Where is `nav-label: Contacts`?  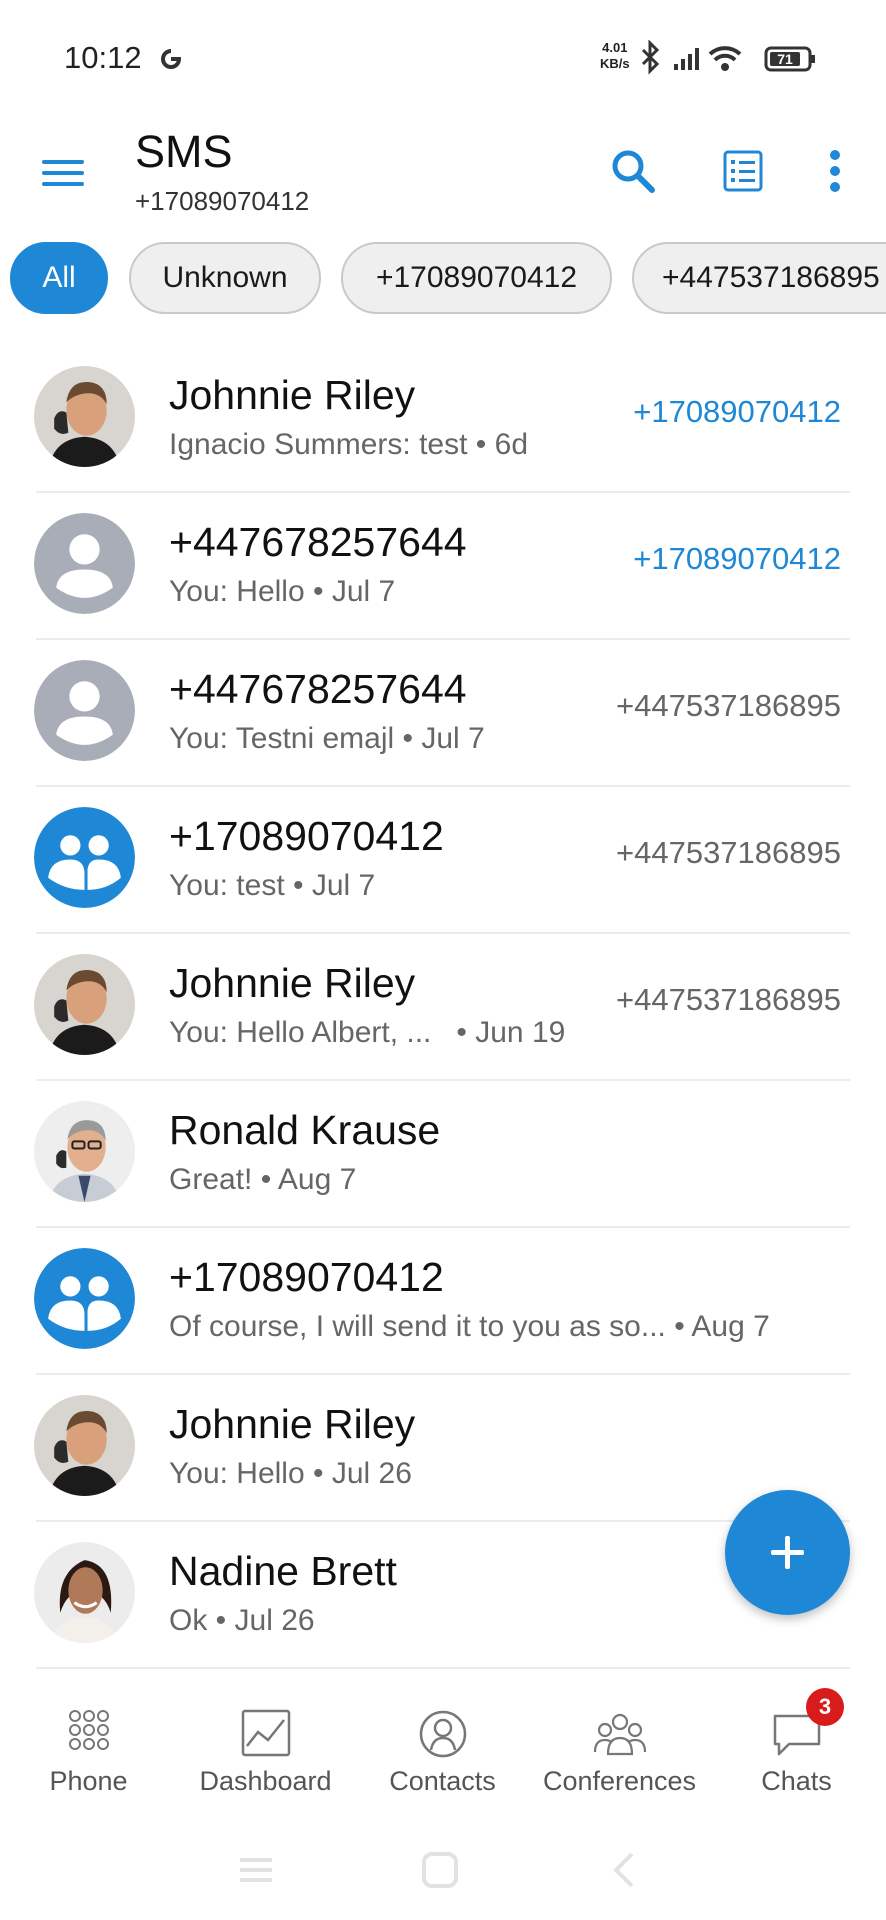 nav-label: Contacts is located at coordinates (442, 1781).